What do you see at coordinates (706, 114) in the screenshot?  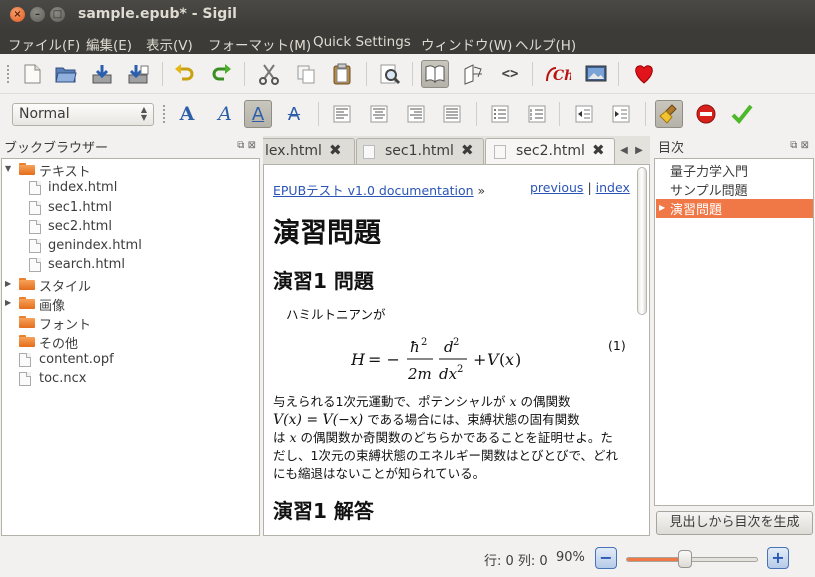 I see `stop-icon` at bounding box center [706, 114].